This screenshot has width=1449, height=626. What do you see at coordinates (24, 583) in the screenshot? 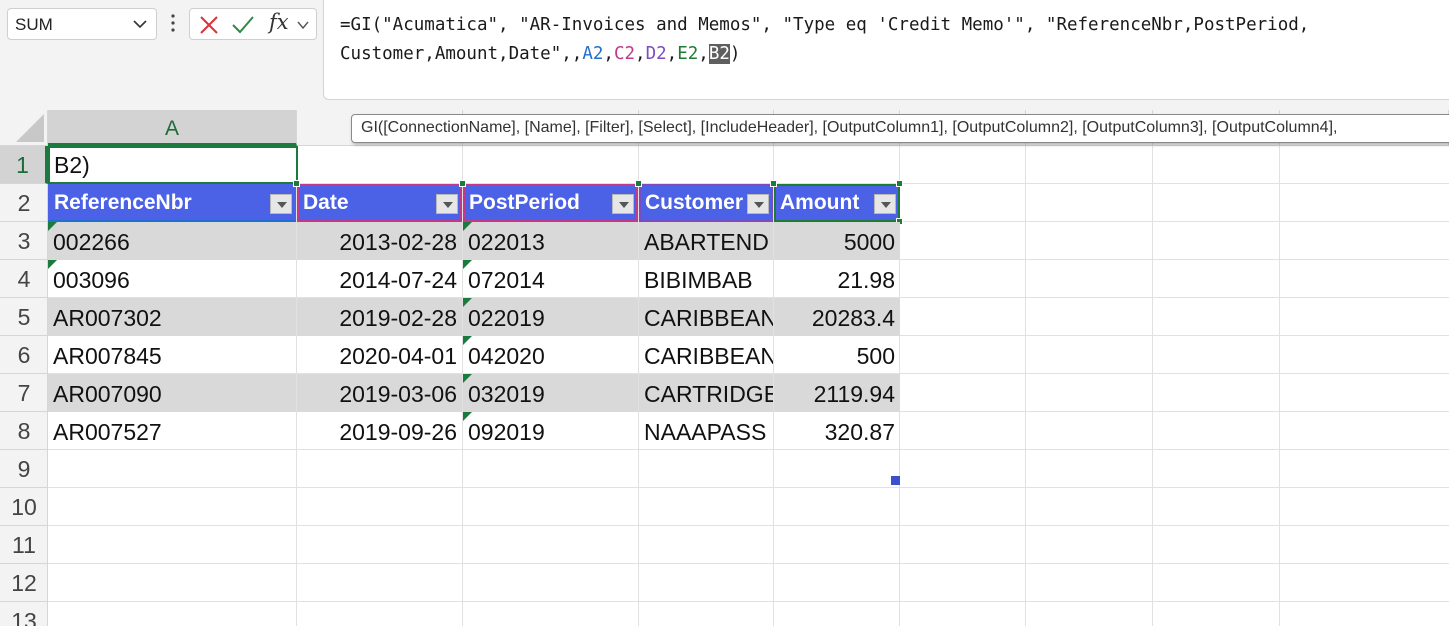
I see `row-header: 12` at bounding box center [24, 583].